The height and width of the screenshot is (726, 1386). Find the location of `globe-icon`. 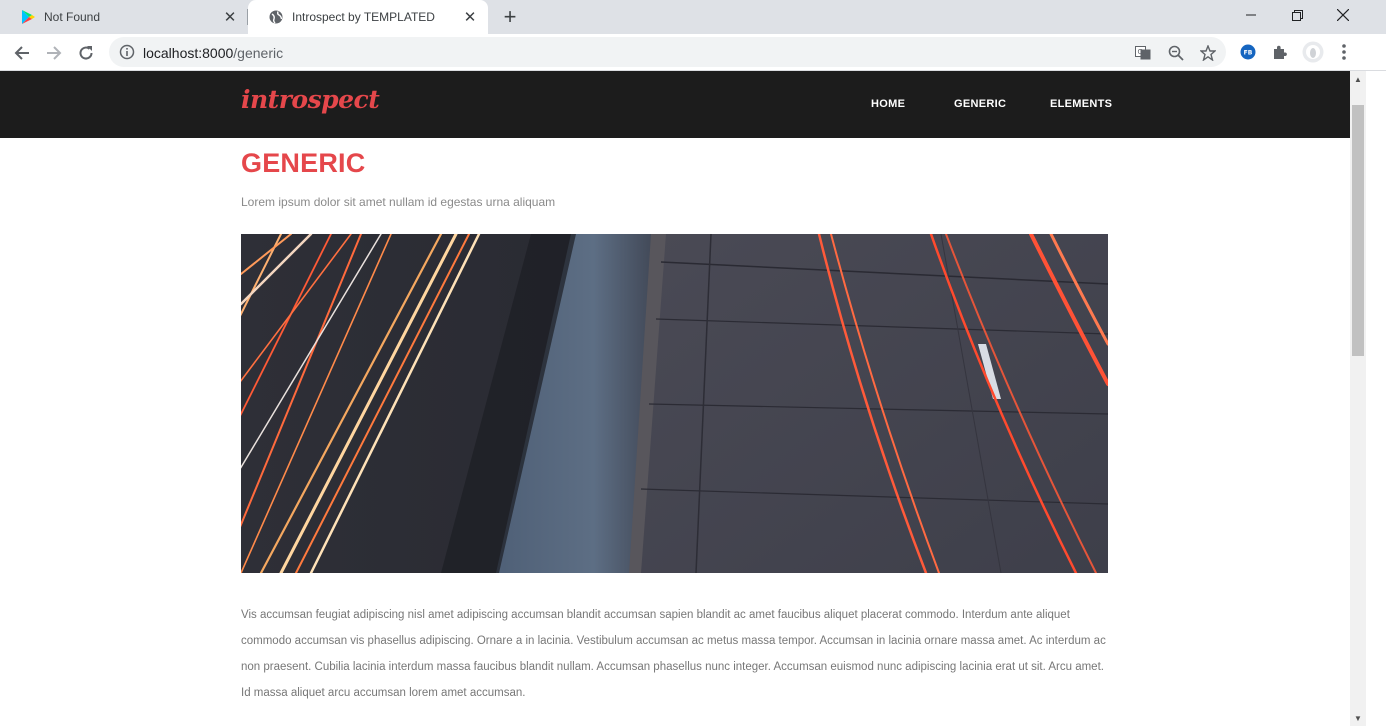

globe-icon is located at coordinates (276, 17).